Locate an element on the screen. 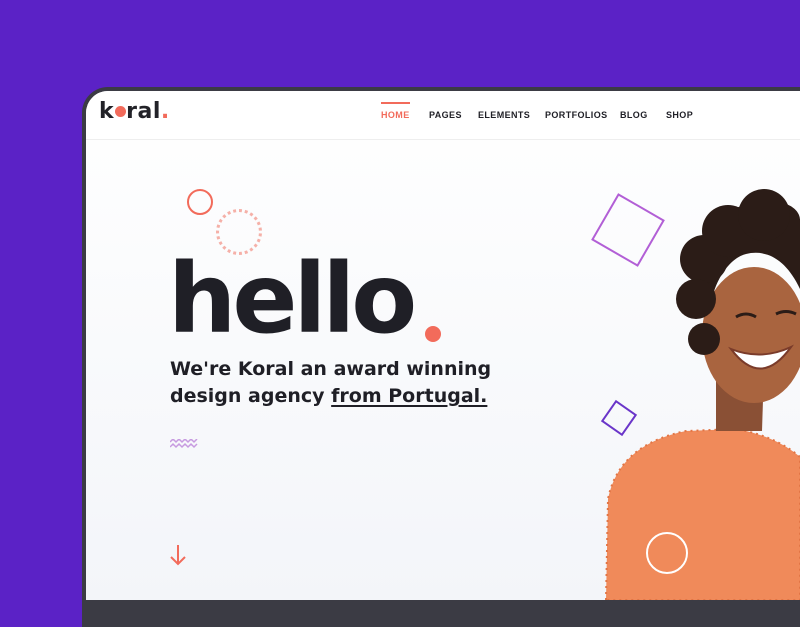 This screenshot has height=627, width=800. white-circle-decoration is located at coordinates (667, 553).